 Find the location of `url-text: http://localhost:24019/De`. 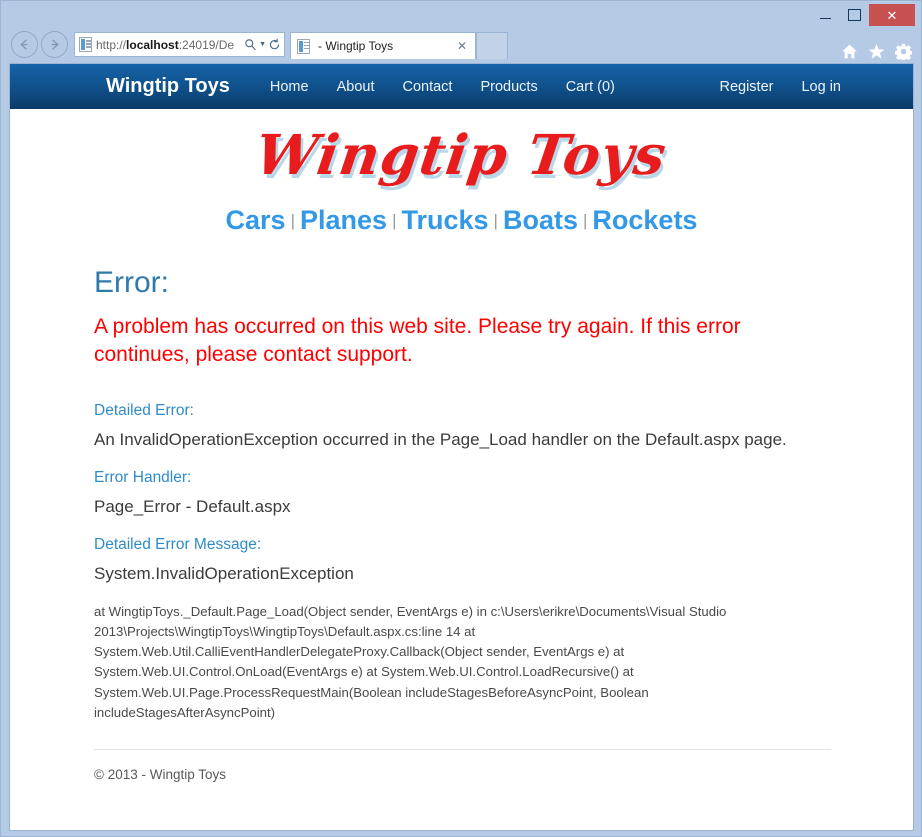

url-text: http://localhost:24019/De is located at coordinates (170, 45).